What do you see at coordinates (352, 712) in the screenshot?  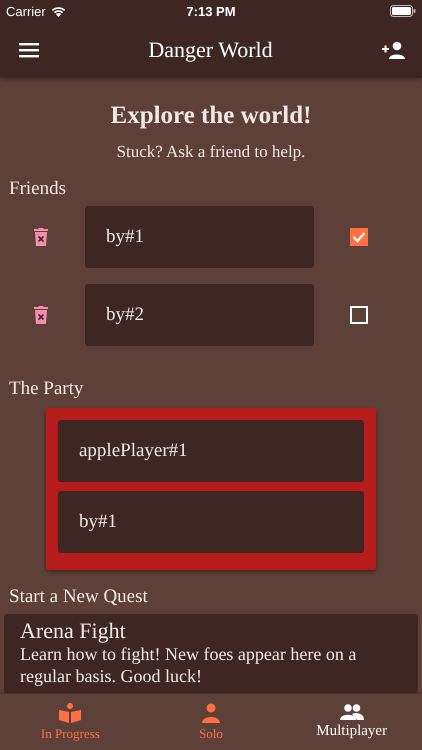 I see `people-icon` at bounding box center [352, 712].